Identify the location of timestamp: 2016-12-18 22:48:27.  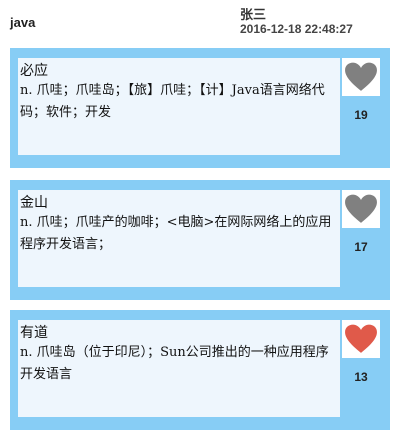
(296, 29).